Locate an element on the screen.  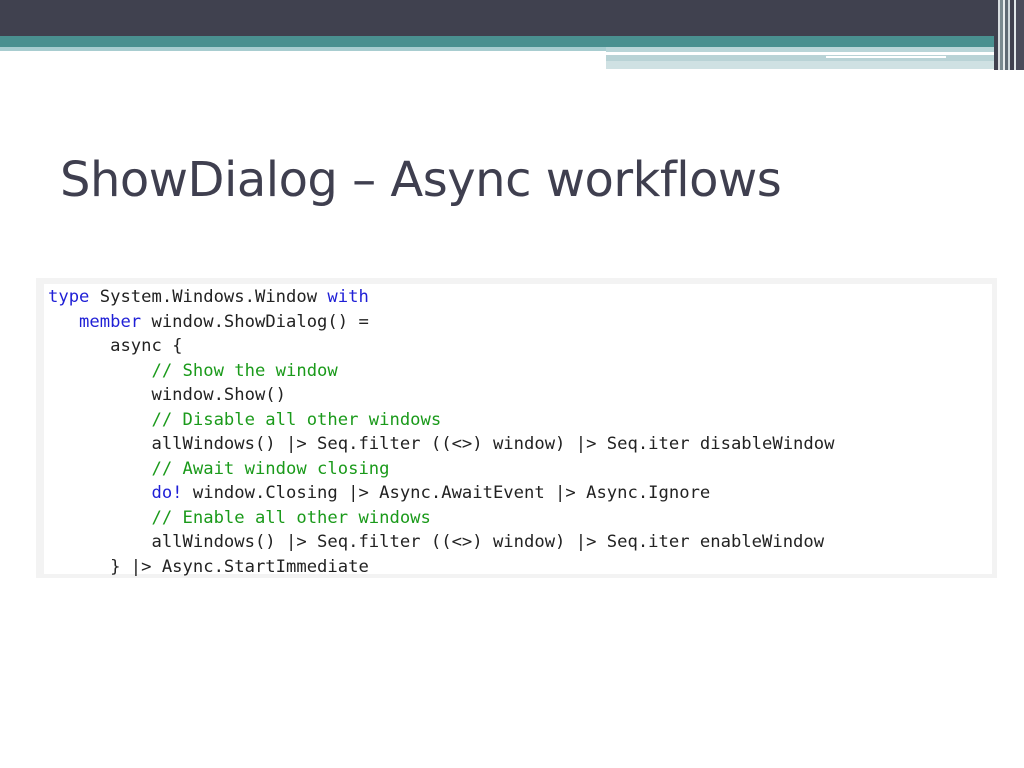
code-text: } |> Async.StartImmediate is located at coordinates (239, 566).